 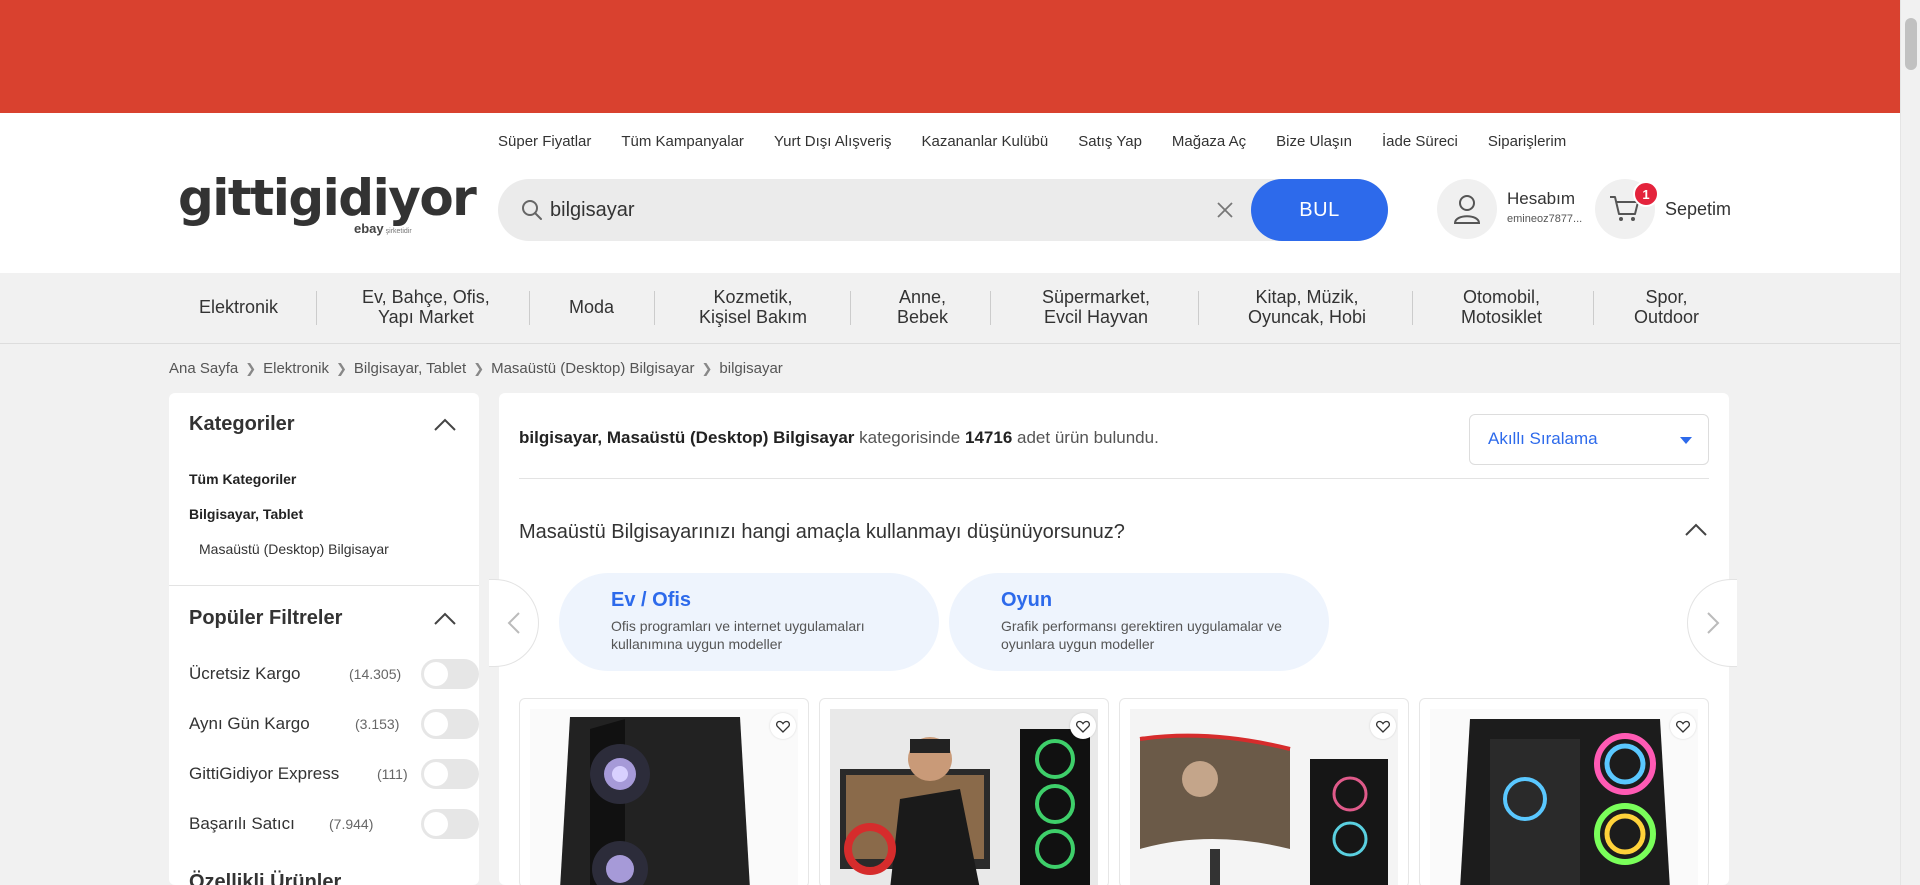 What do you see at coordinates (833, 141) in the screenshot?
I see `toplink-yurt-disi: Yurt Dışı Alışveriş` at bounding box center [833, 141].